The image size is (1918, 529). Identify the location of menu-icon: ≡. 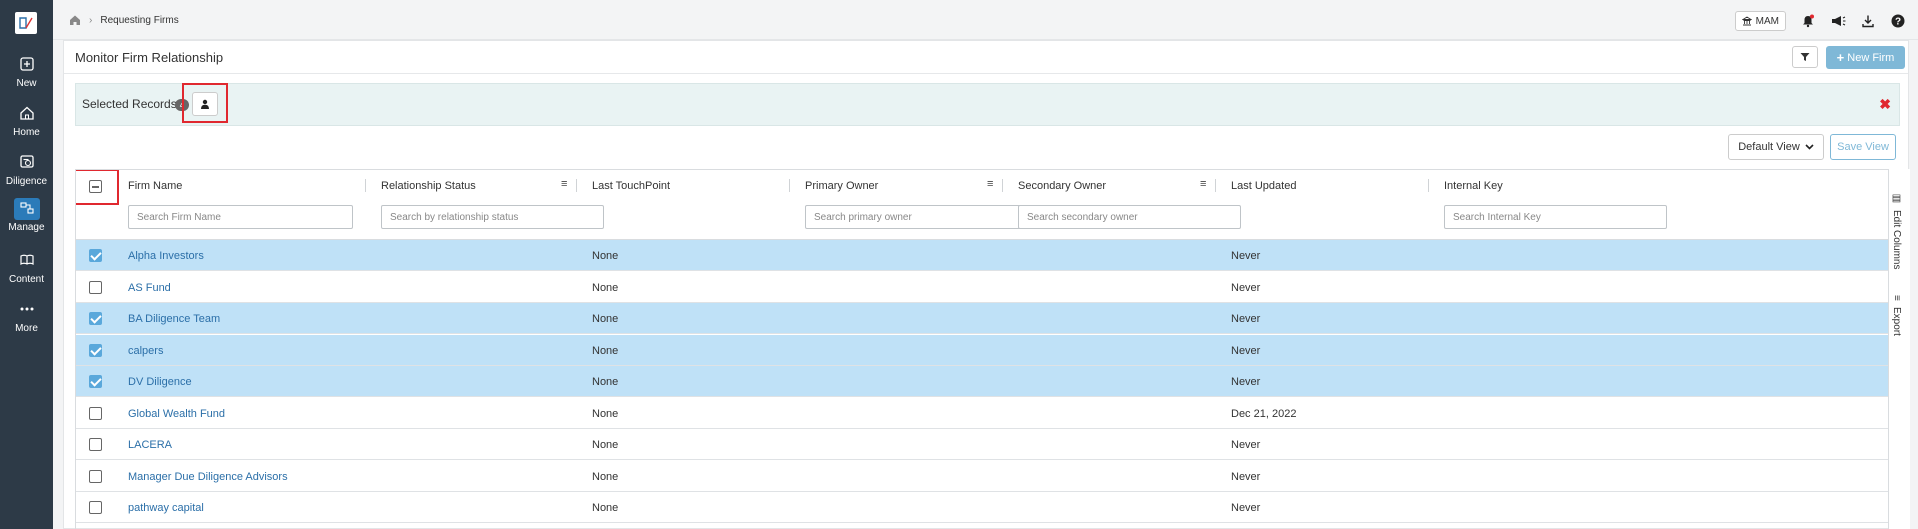
(1896, 298).